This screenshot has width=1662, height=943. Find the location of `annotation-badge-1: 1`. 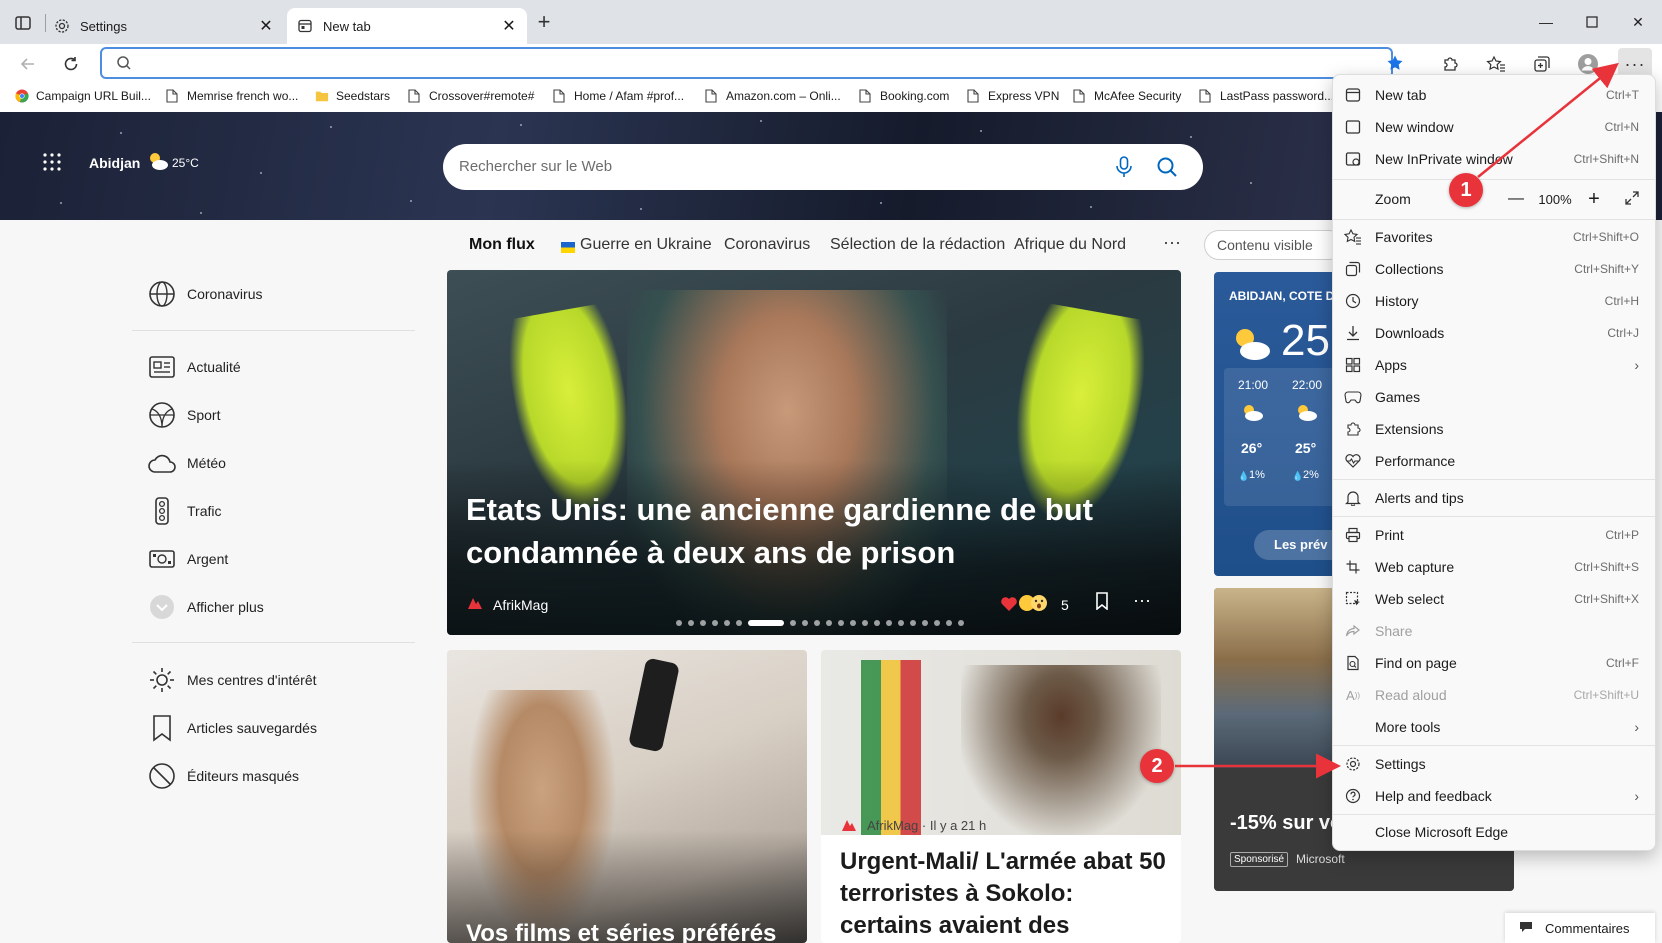

annotation-badge-1: 1 is located at coordinates (1466, 190).